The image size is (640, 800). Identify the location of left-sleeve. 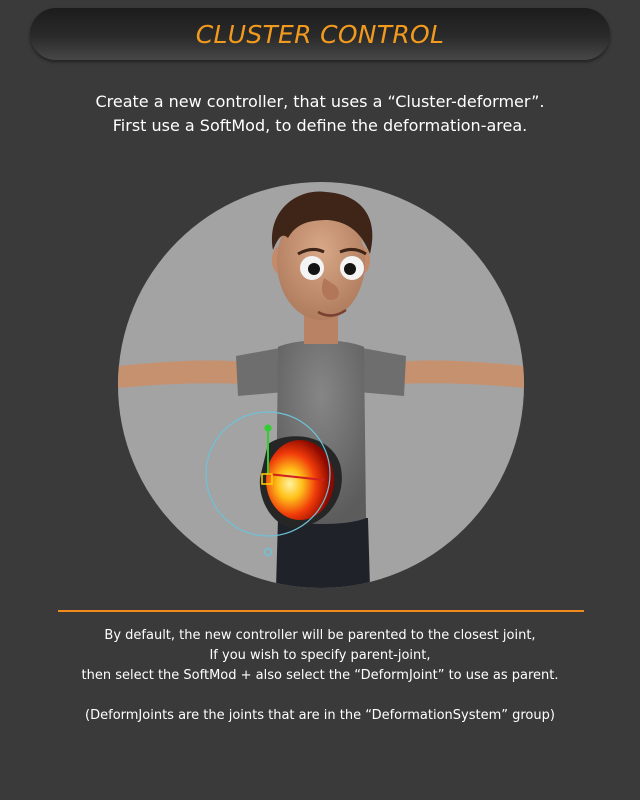
(260, 372).